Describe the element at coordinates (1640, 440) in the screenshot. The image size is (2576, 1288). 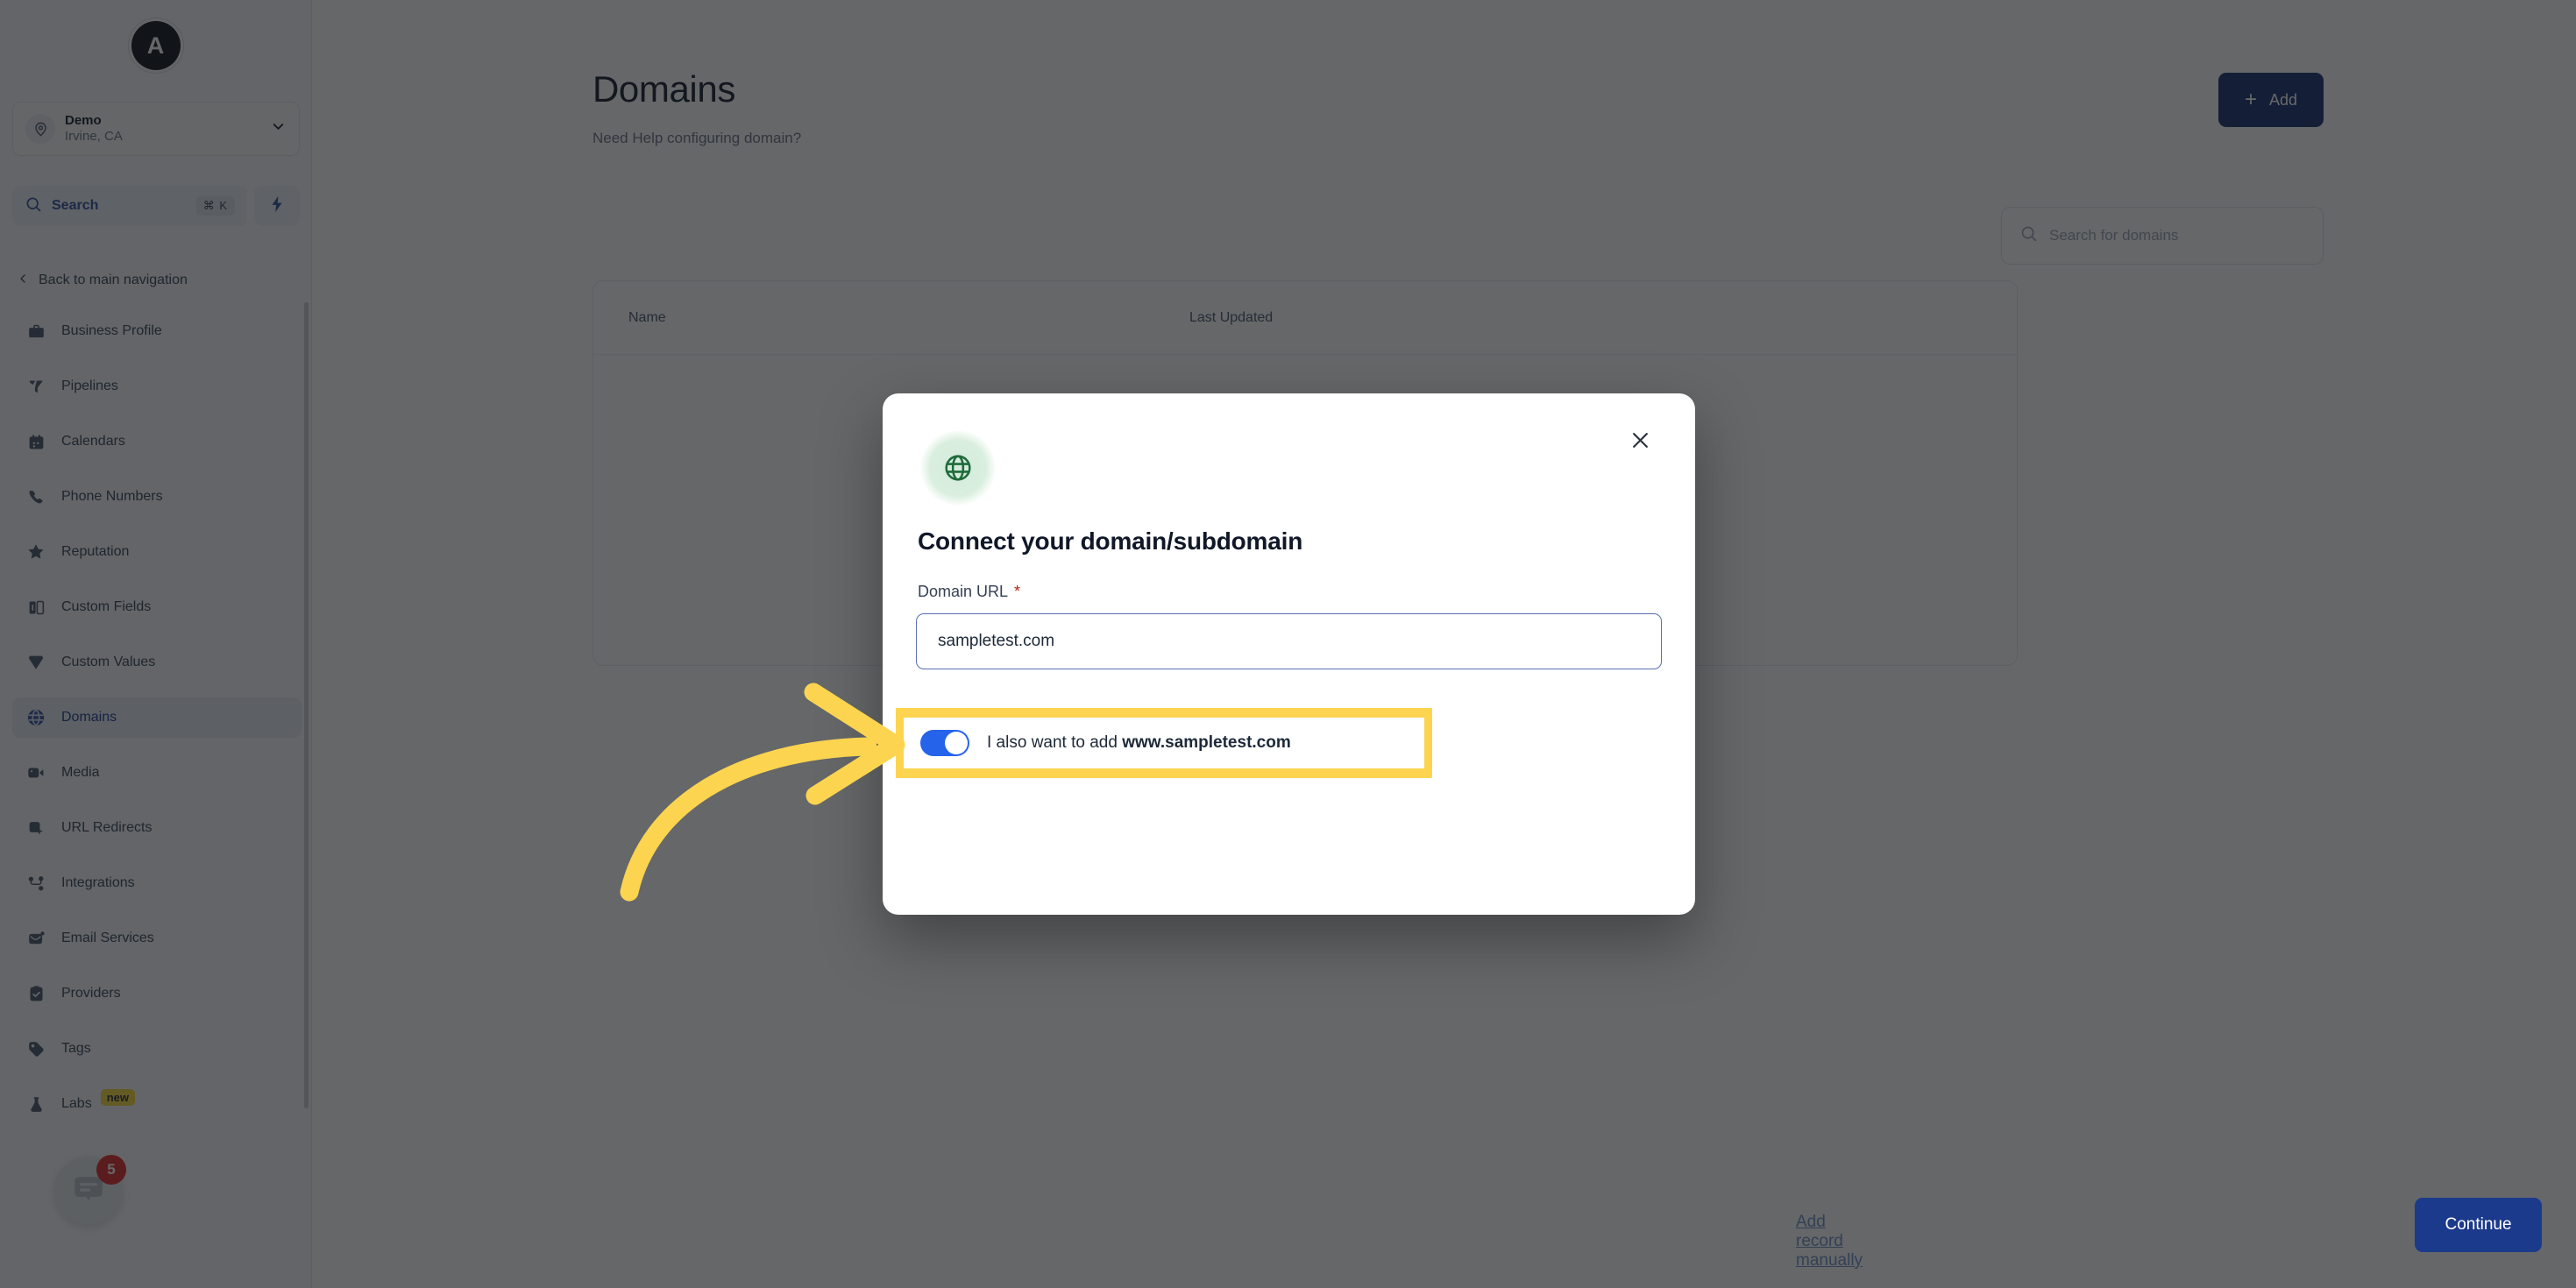
I see `close-icon` at that location.